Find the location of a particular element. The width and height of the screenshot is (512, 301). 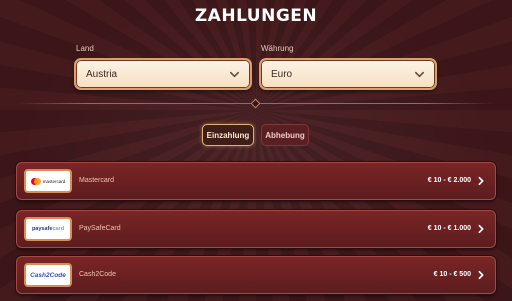

paysafecard-logo-text-a: paysafe is located at coordinates (42, 229).